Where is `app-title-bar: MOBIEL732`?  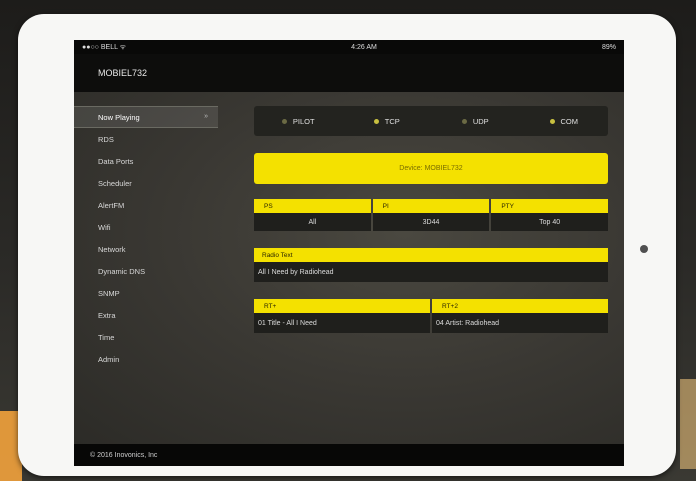 app-title-bar: MOBIEL732 is located at coordinates (349, 73).